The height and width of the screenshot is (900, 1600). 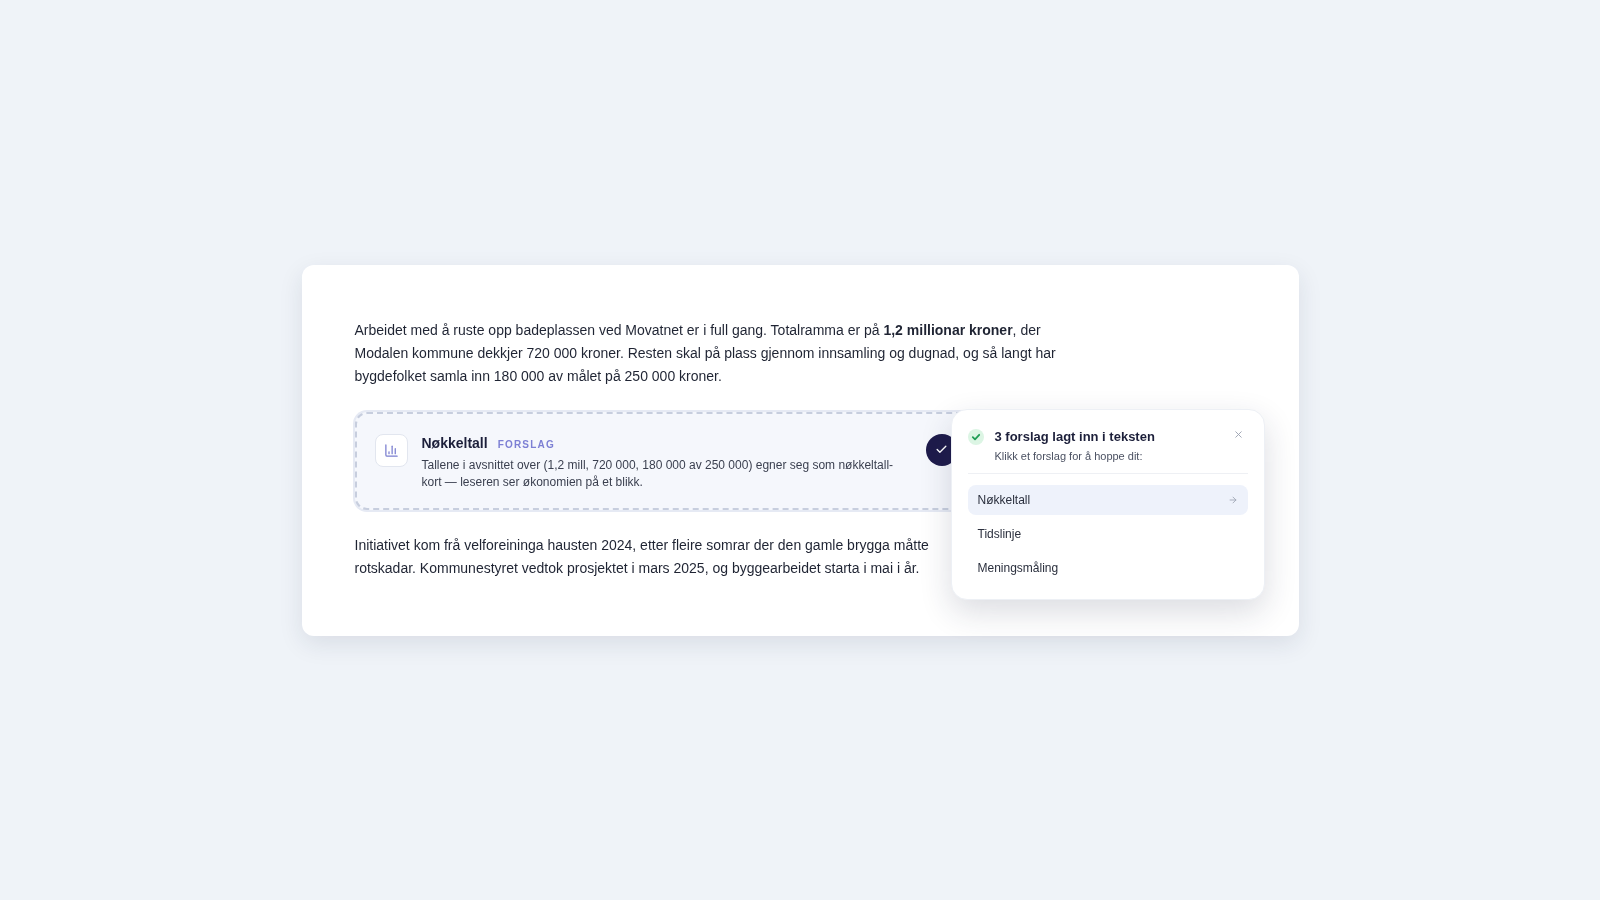 I want to click on paragraph-line: rotskadar. Kommunestyret vedtok prosjektet i mars 2025, og byggearbeidet starta i mai i år., so click(x=637, y=568).